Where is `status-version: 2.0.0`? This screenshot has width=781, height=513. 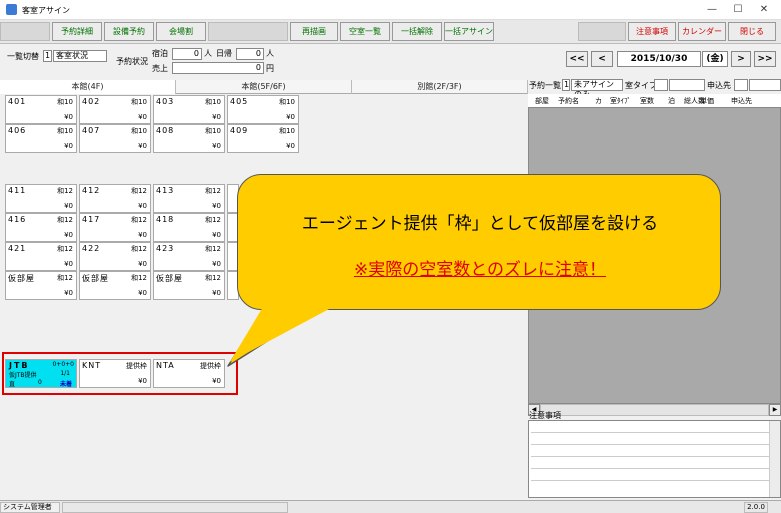 status-version: 2.0.0 is located at coordinates (756, 507).